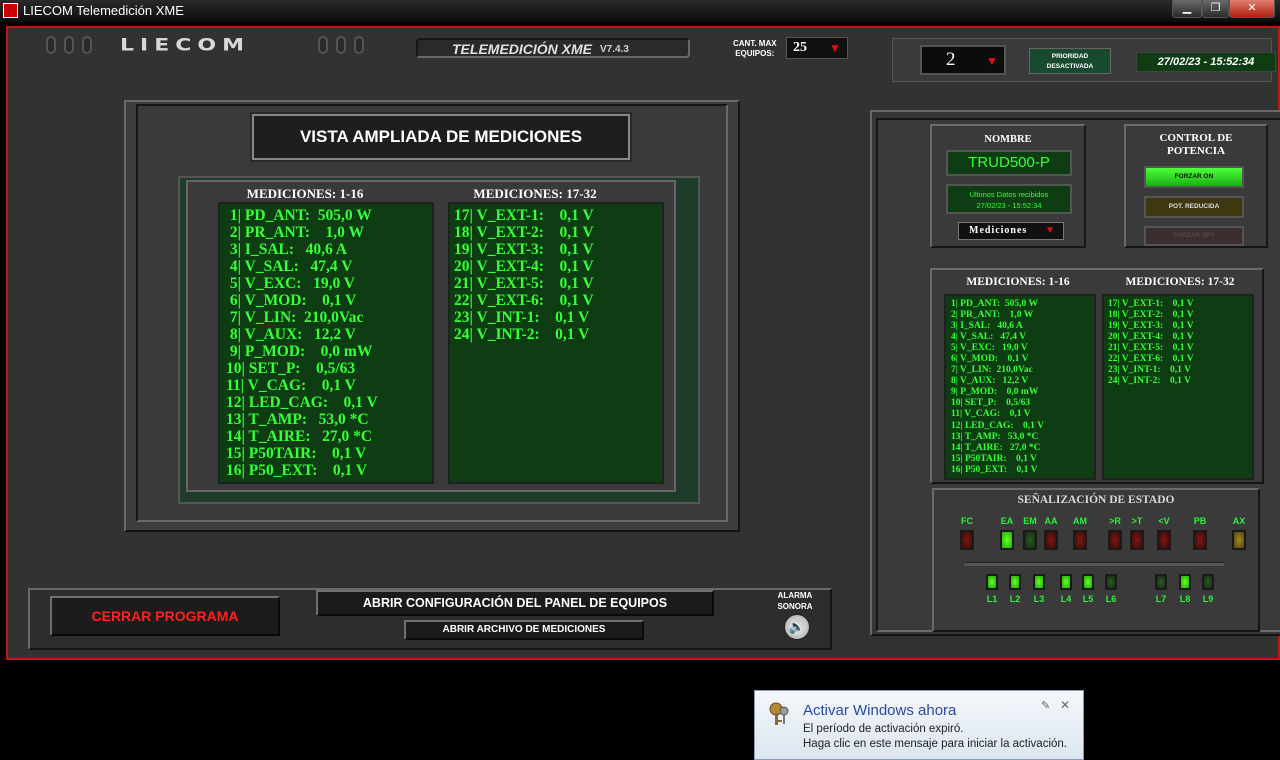 This screenshot has width=1280, height=760. I want to click on maximize-button: ❐, so click(1215, 9).